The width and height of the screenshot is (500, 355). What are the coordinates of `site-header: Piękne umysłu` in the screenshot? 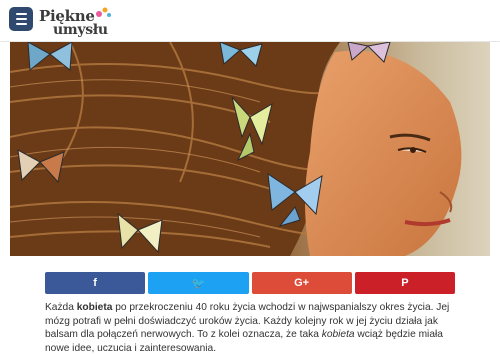 It's located at (250, 21).